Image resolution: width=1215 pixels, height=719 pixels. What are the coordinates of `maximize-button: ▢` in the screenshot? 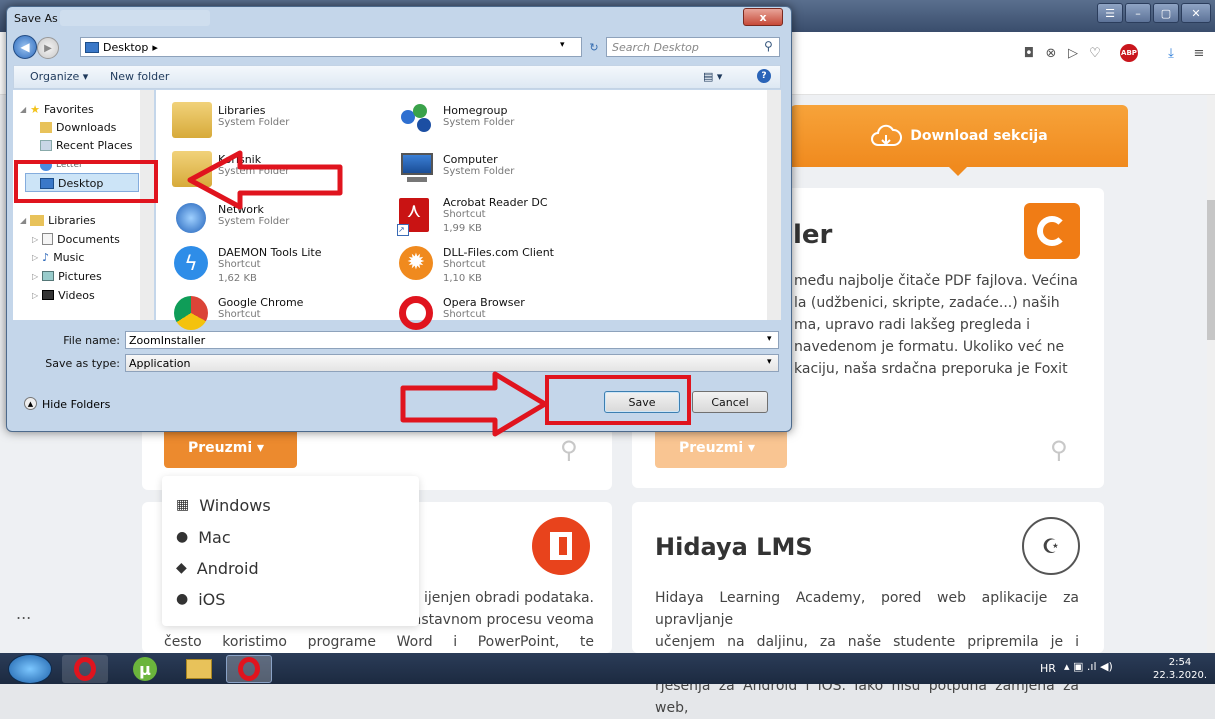 It's located at (1166, 13).